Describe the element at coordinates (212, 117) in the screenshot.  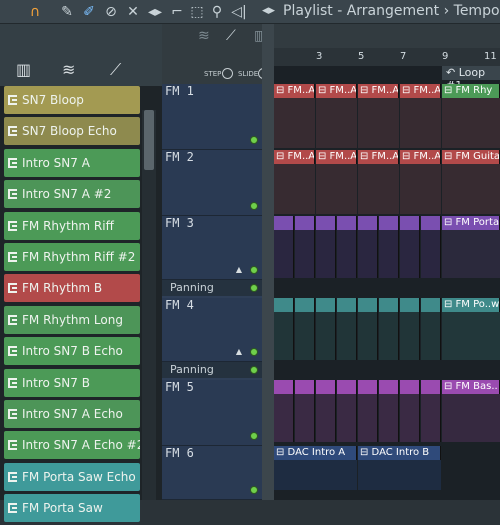
I see `track-header: FM 1` at that location.